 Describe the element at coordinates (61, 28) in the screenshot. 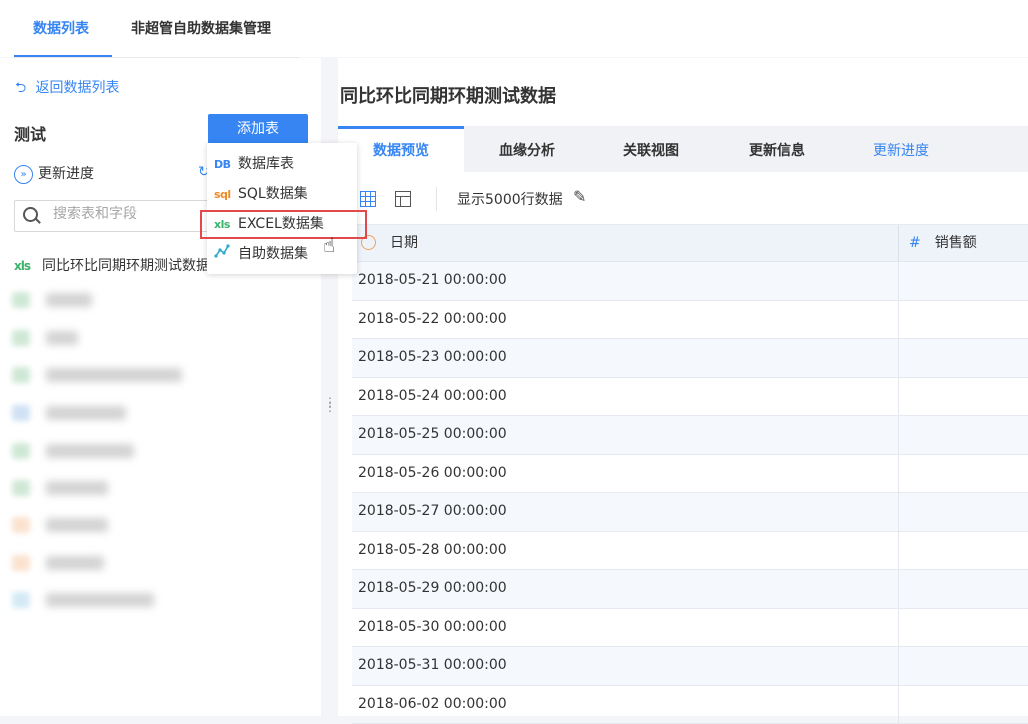

I see `tab-data-list: 数据列表` at that location.